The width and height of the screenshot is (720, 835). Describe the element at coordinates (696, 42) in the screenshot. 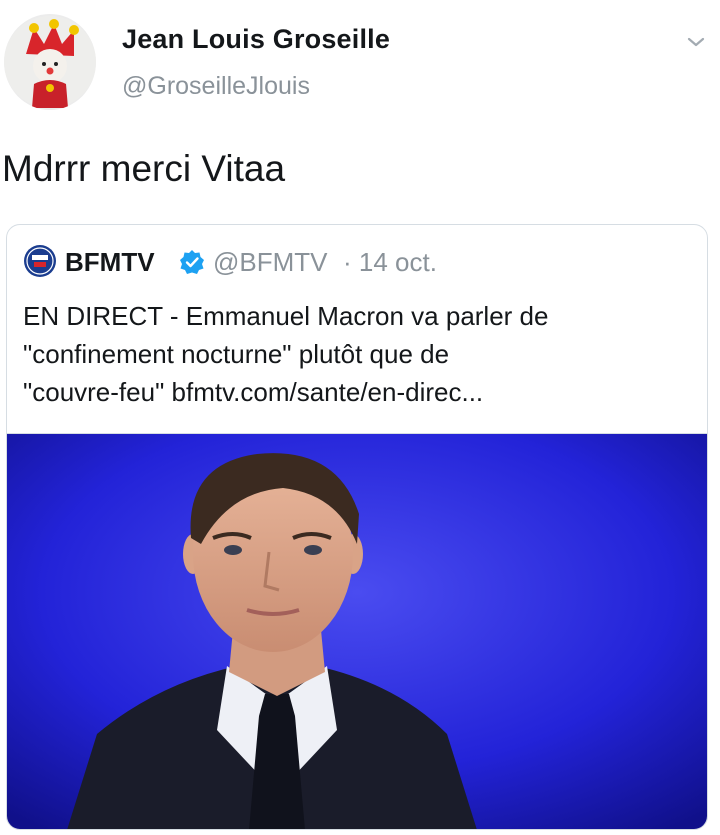

I see `chevron-down-icon` at that location.